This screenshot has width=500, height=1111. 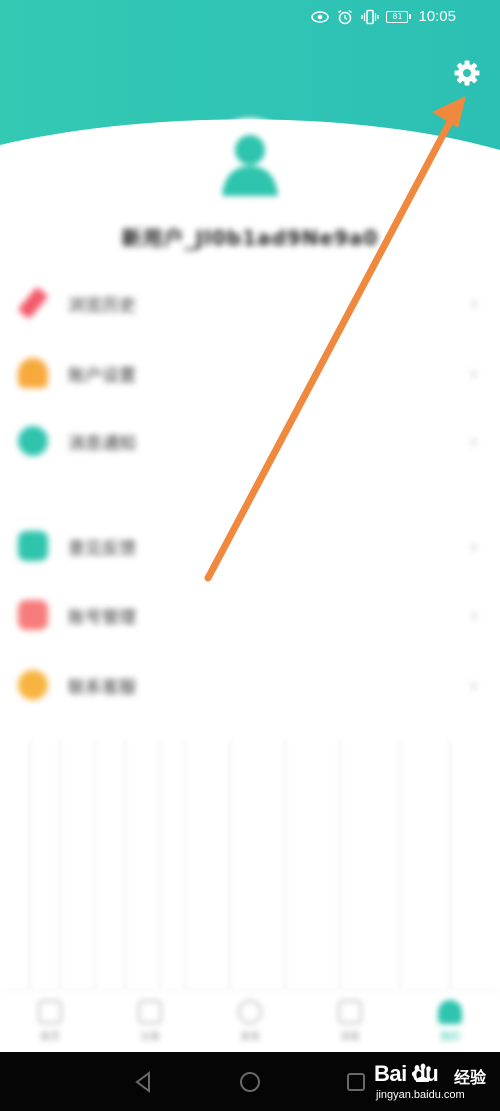 What do you see at coordinates (102, 305) in the screenshot?
I see `menu-label: 浏览历史` at bounding box center [102, 305].